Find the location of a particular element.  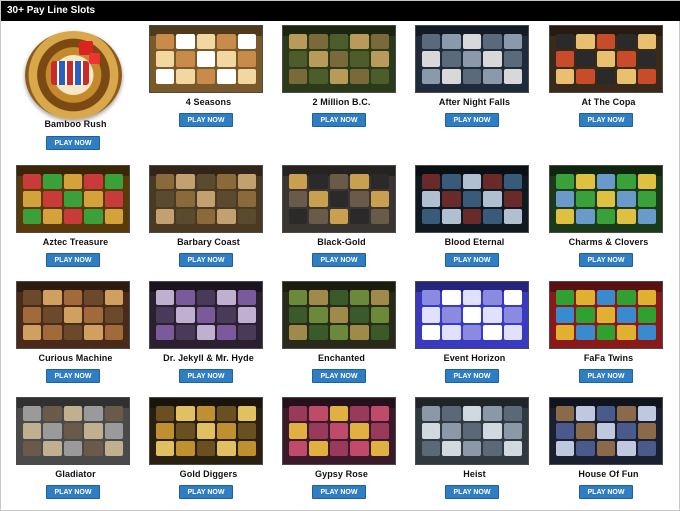

game-title: Gold Diggers is located at coordinates (208, 474).